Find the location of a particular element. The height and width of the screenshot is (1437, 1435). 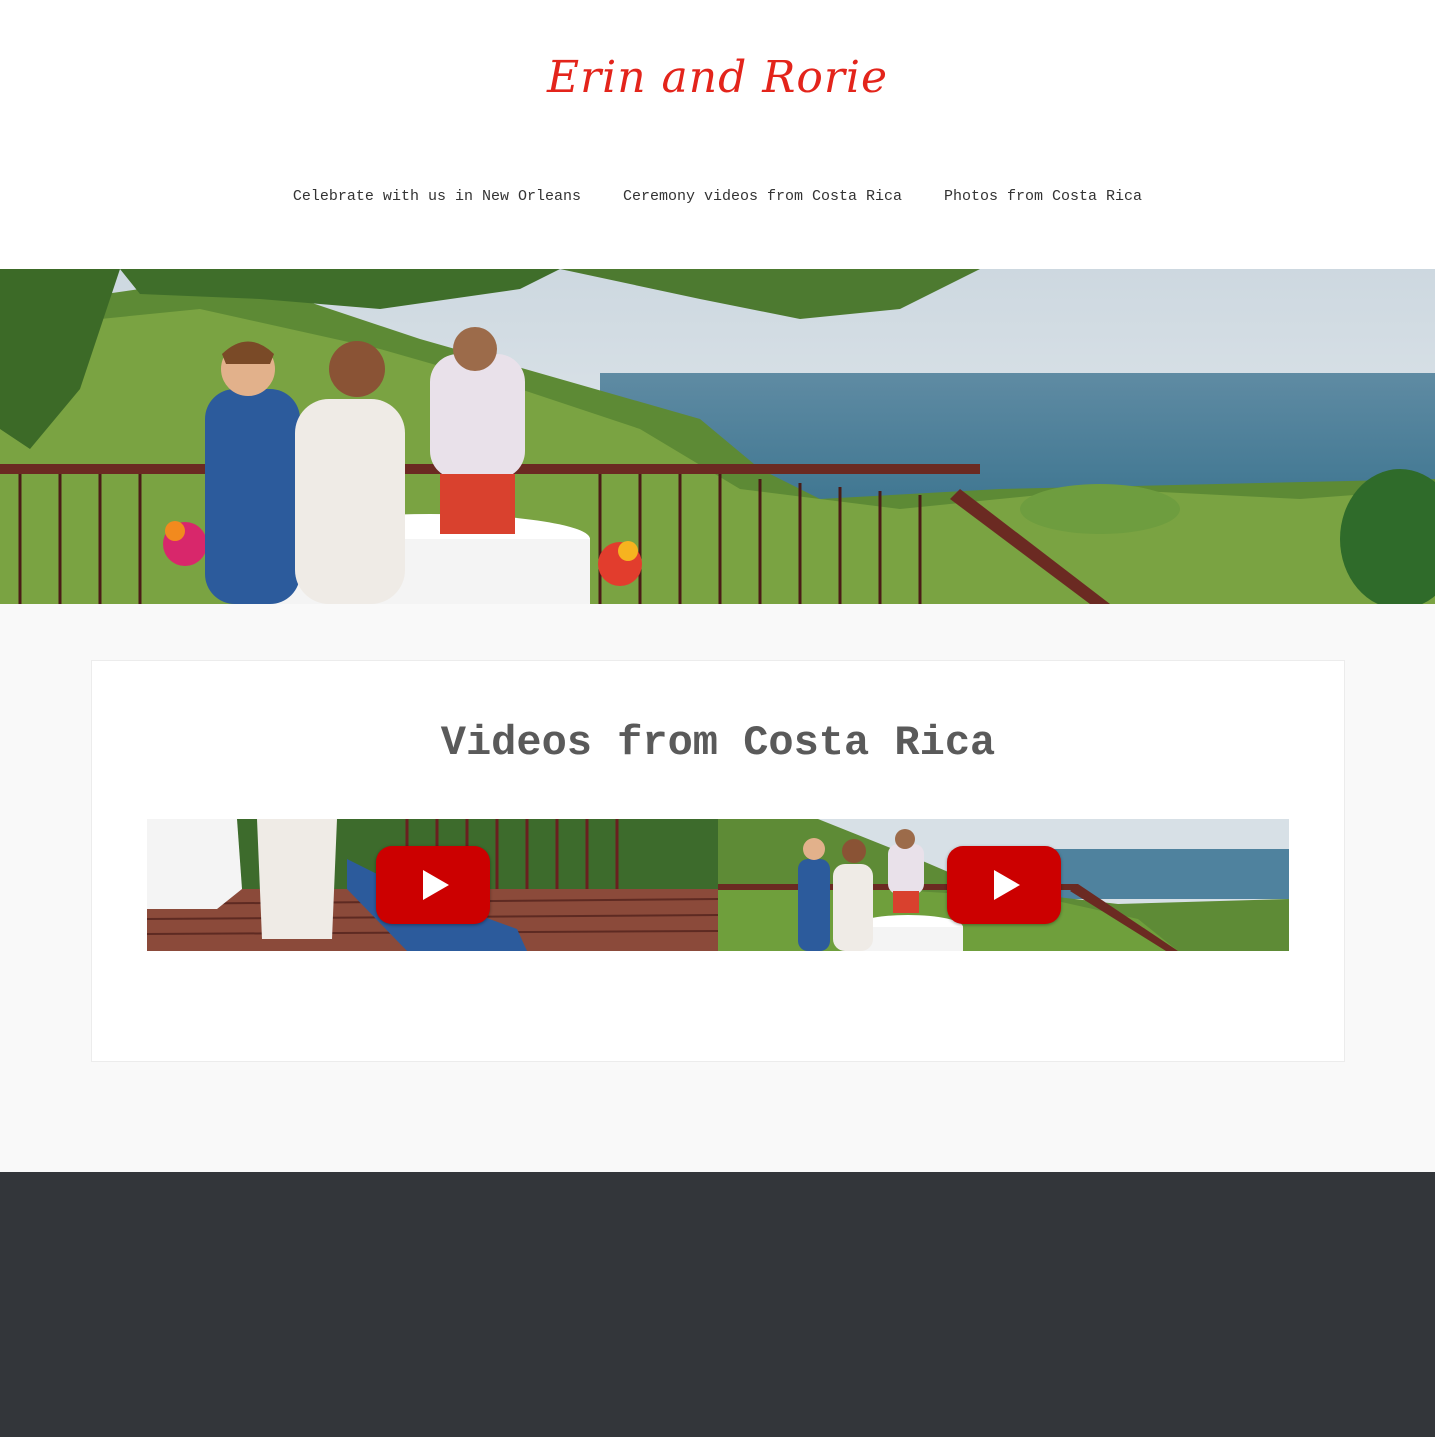

page-heading: Videos from Costa Rica is located at coordinates (718, 743).